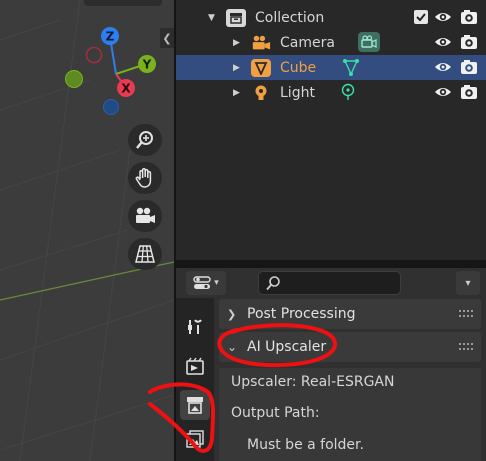  What do you see at coordinates (348, 92) in the screenshot?
I see `light-data-icon` at bounding box center [348, 92].